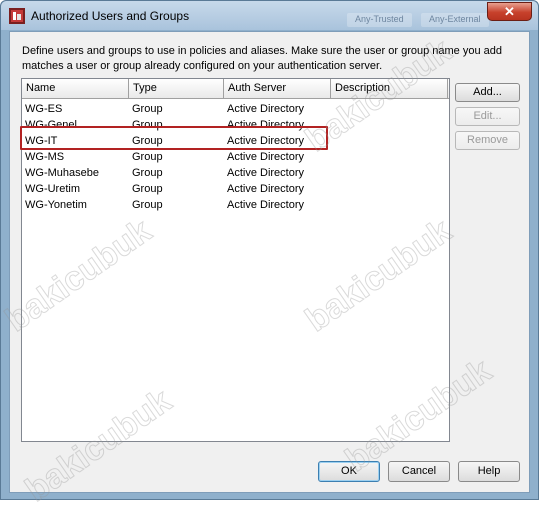  What do you see at coordinates (509, 11) in the screenshot?
I see `close-button: ✕` at bounding box center [509, 11].